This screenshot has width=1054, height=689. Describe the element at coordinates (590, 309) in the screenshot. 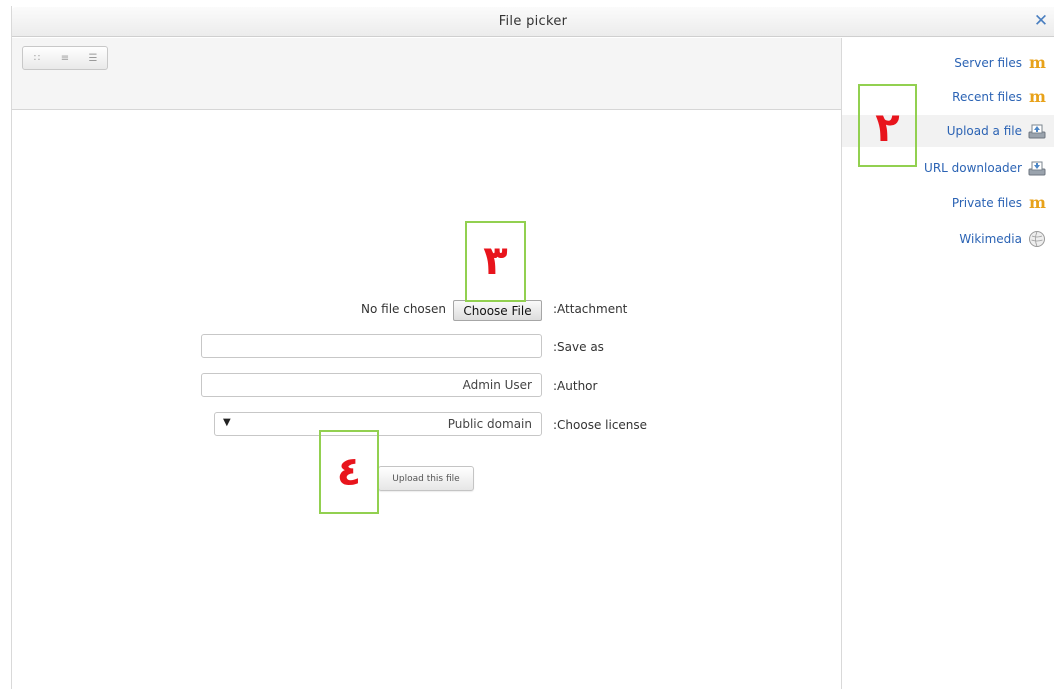

I see `attachment-label: :Attachment` at that location.